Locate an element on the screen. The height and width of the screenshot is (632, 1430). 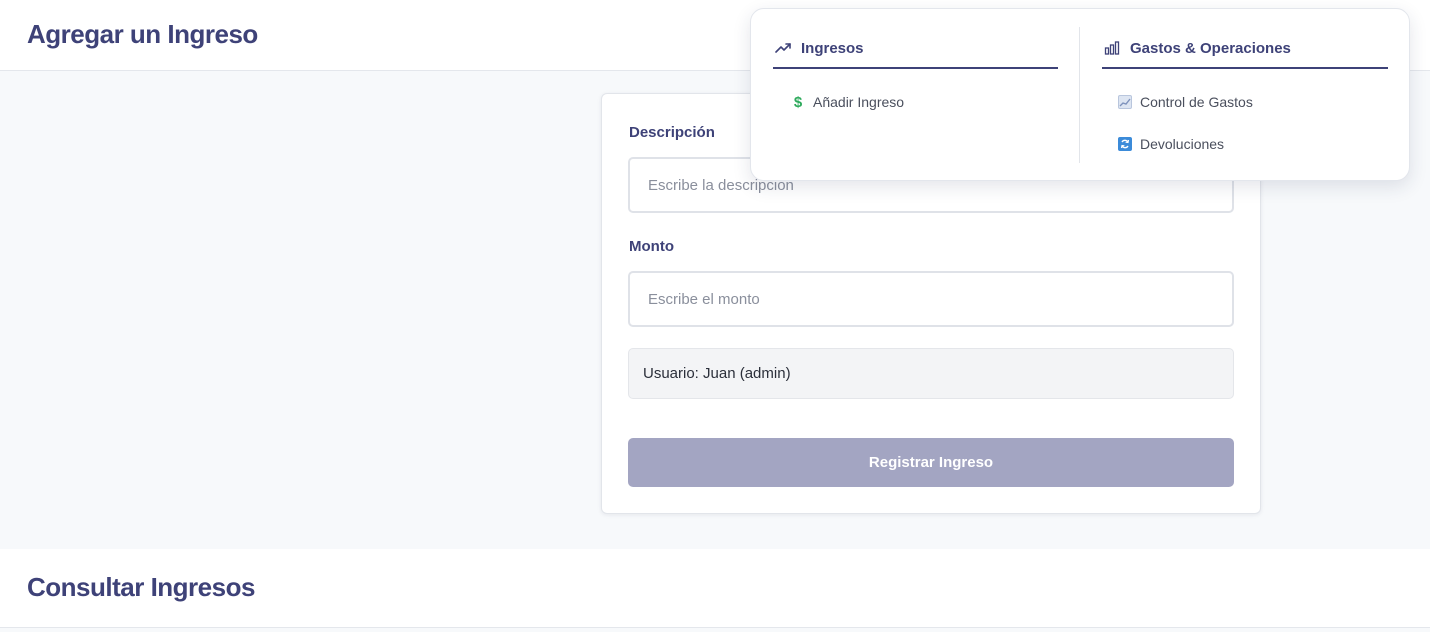
refresh-icon is located at coordinates (1125, 144).